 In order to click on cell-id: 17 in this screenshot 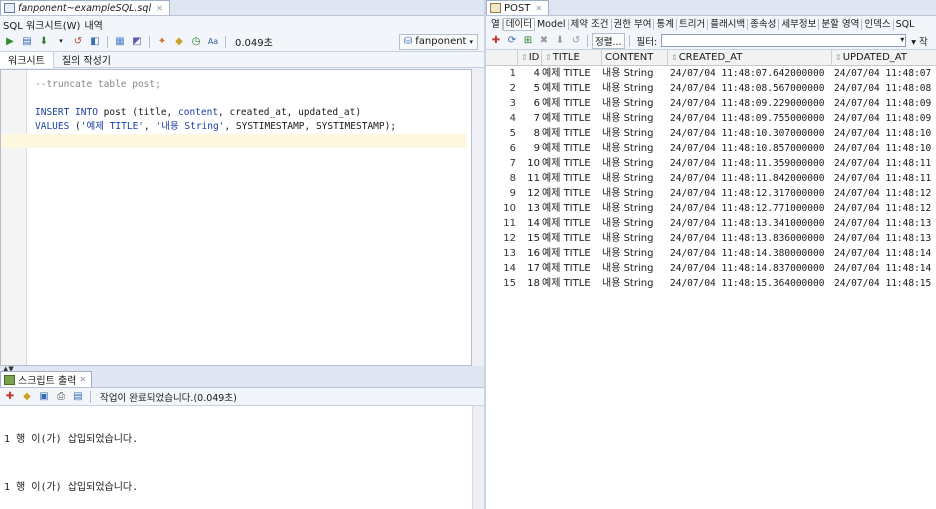, I will do `click(529, 268)`.